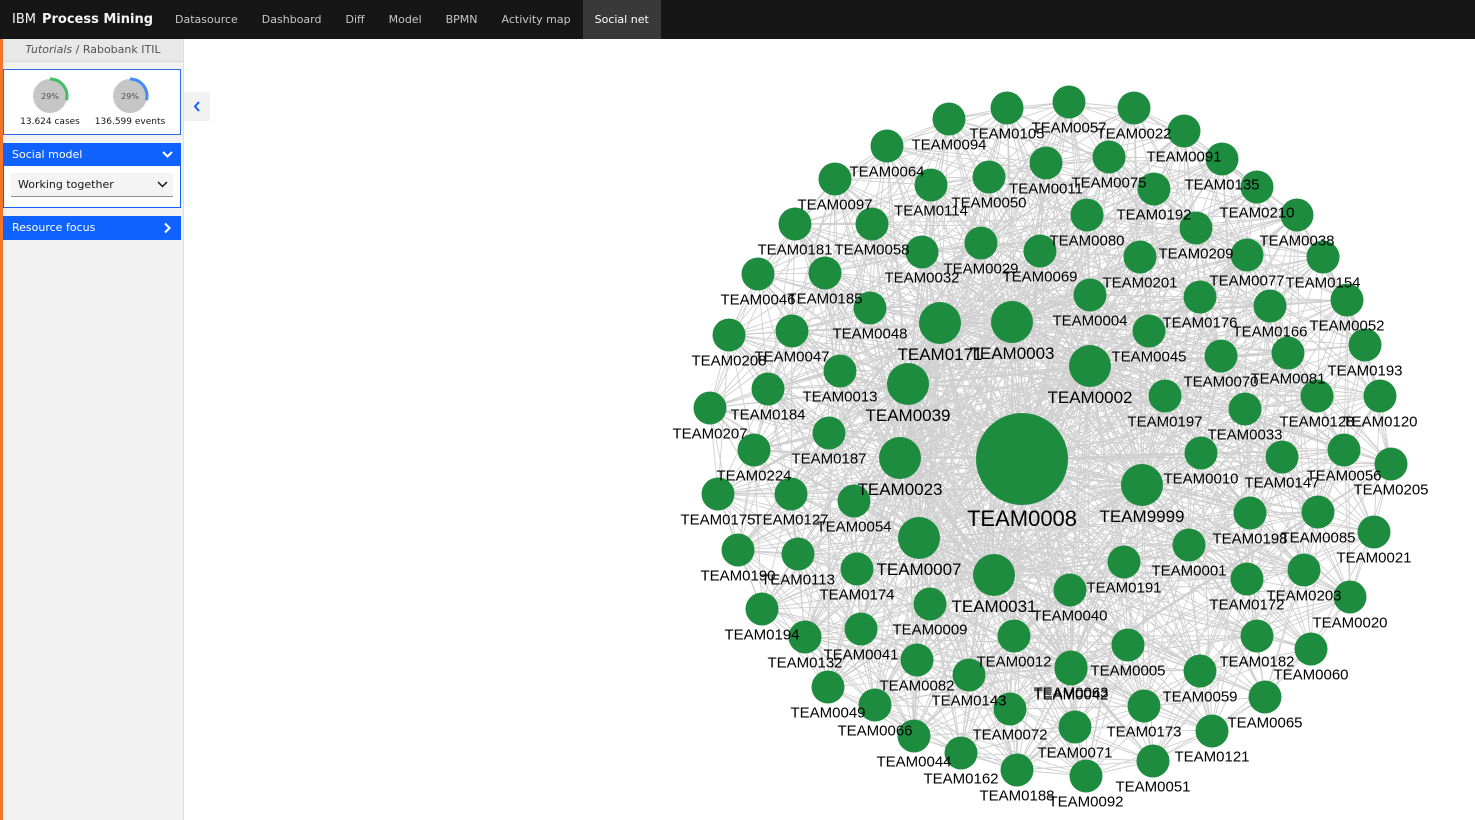  Describe the element at coordinates (1109, 157) in the screenshot. I see `network-node-team0075` at that location.